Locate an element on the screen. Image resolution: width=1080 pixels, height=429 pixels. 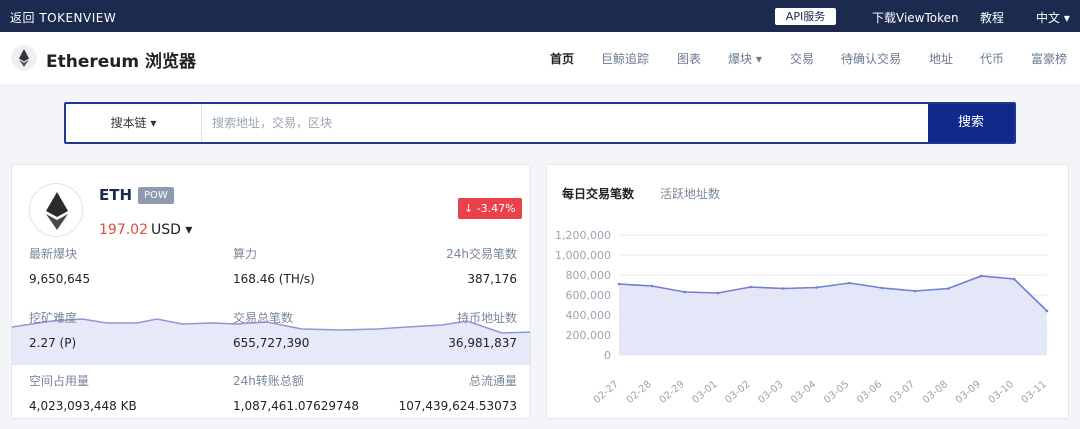
nav-whale-tracking: 巨鲸追踪 is located at coordinates (625, 58).